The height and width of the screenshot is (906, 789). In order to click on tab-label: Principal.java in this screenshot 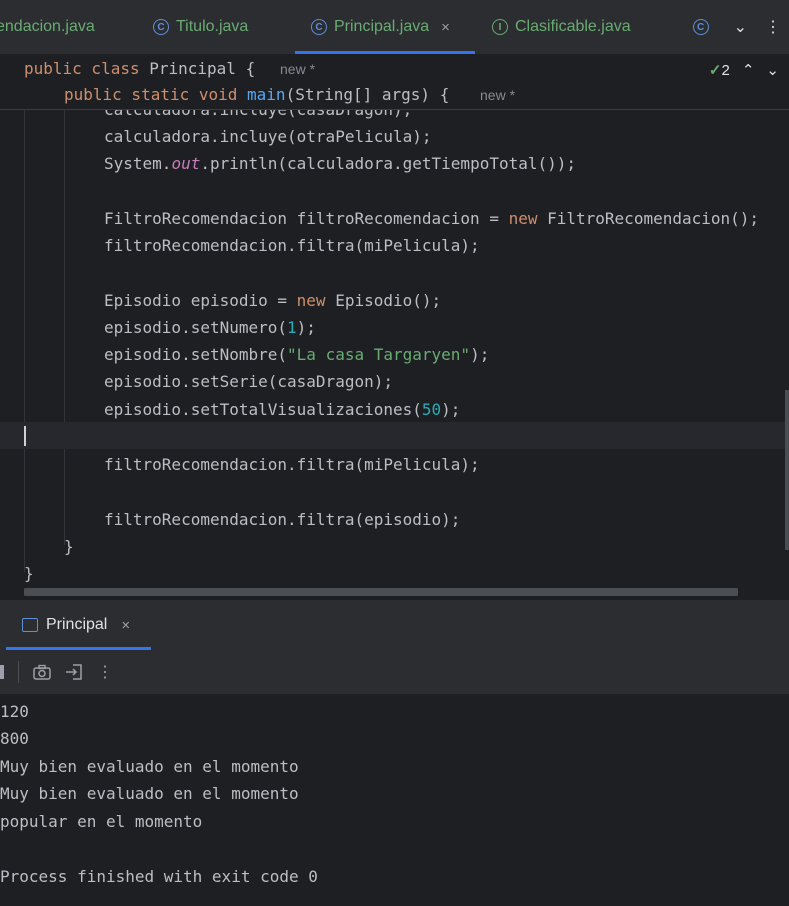, I will do `click(382, 26)`.